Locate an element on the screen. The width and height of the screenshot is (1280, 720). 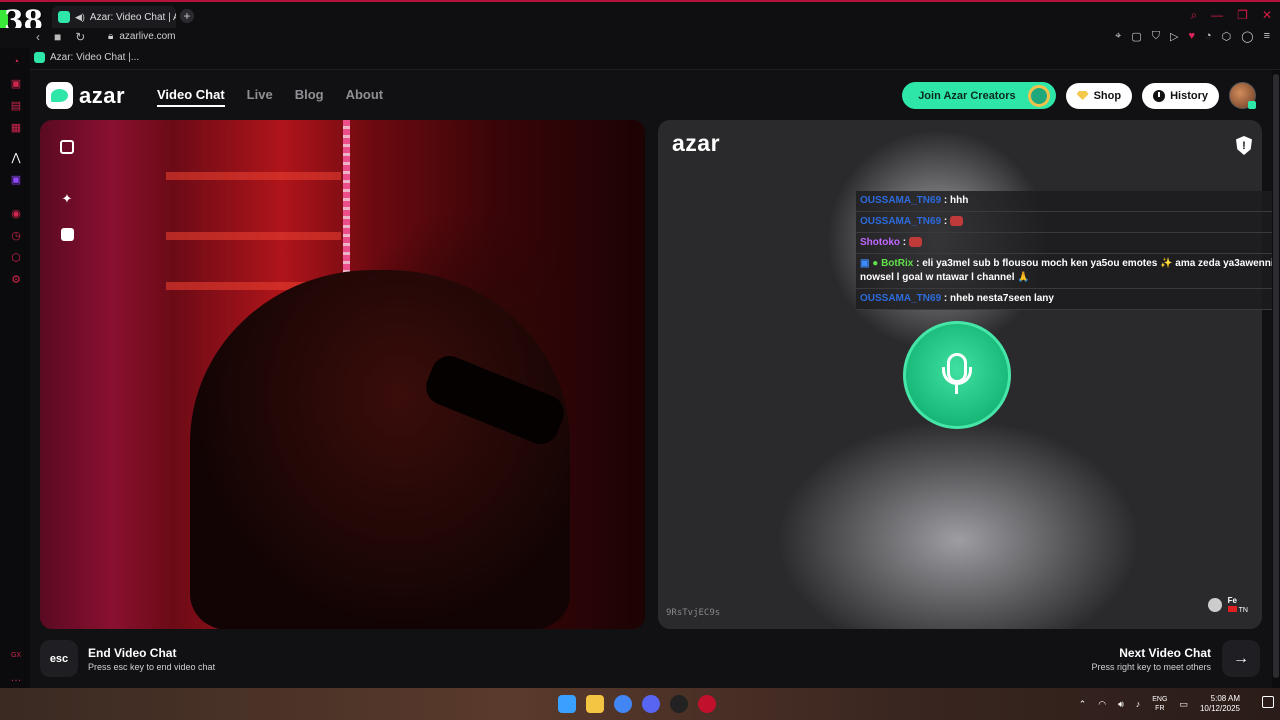
join-creators-button: Join Azar Creators is located at coordinates (979, 95).